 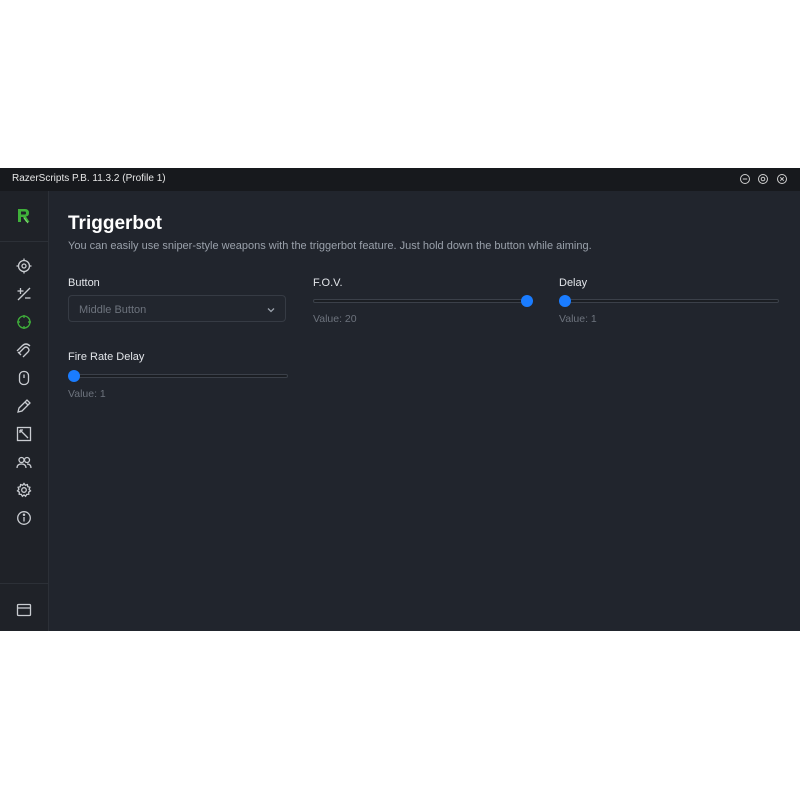 I want to click on button-select-value: Middle Button, so click(x=113, y=310).